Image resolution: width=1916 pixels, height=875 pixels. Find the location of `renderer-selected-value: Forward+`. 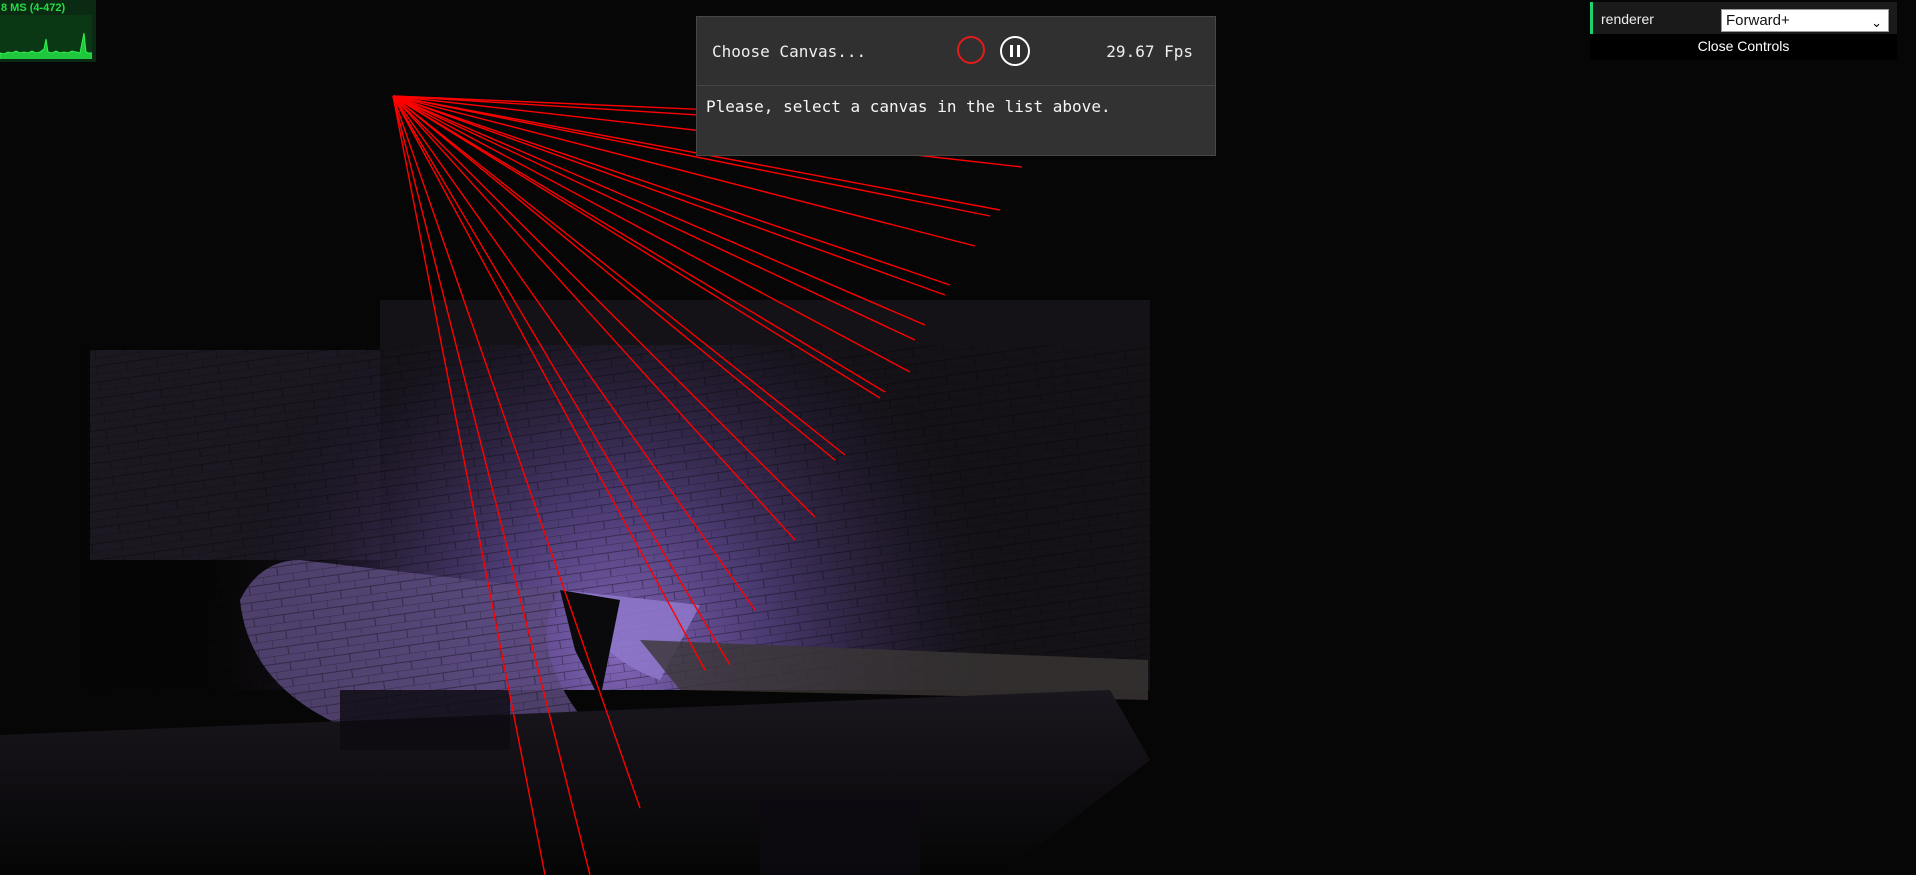

renderer-selected-value: Forward+ is located at coordinates (1758, 20).